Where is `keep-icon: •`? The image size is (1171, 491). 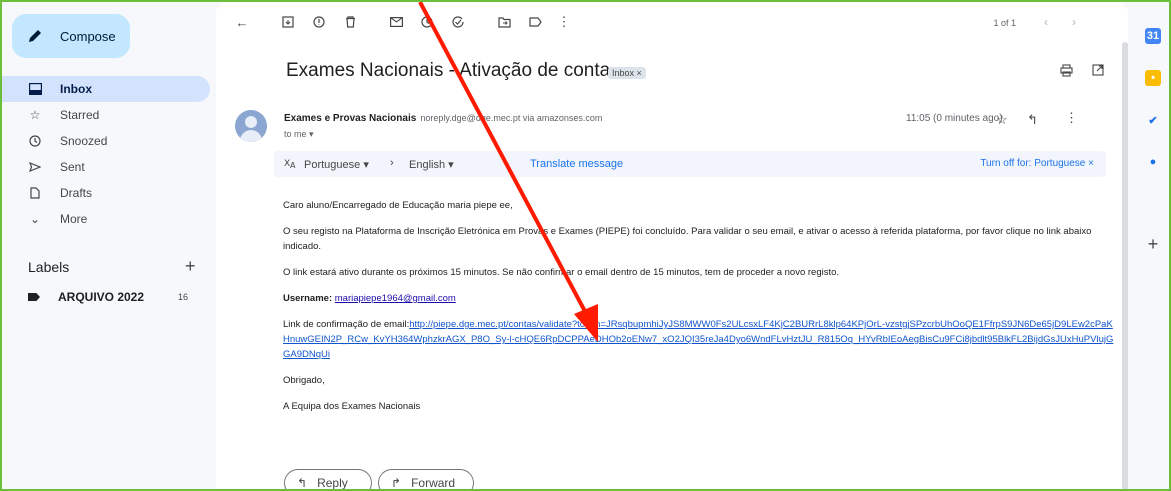 keep-icon: • is located at coordinates (1153, 78).